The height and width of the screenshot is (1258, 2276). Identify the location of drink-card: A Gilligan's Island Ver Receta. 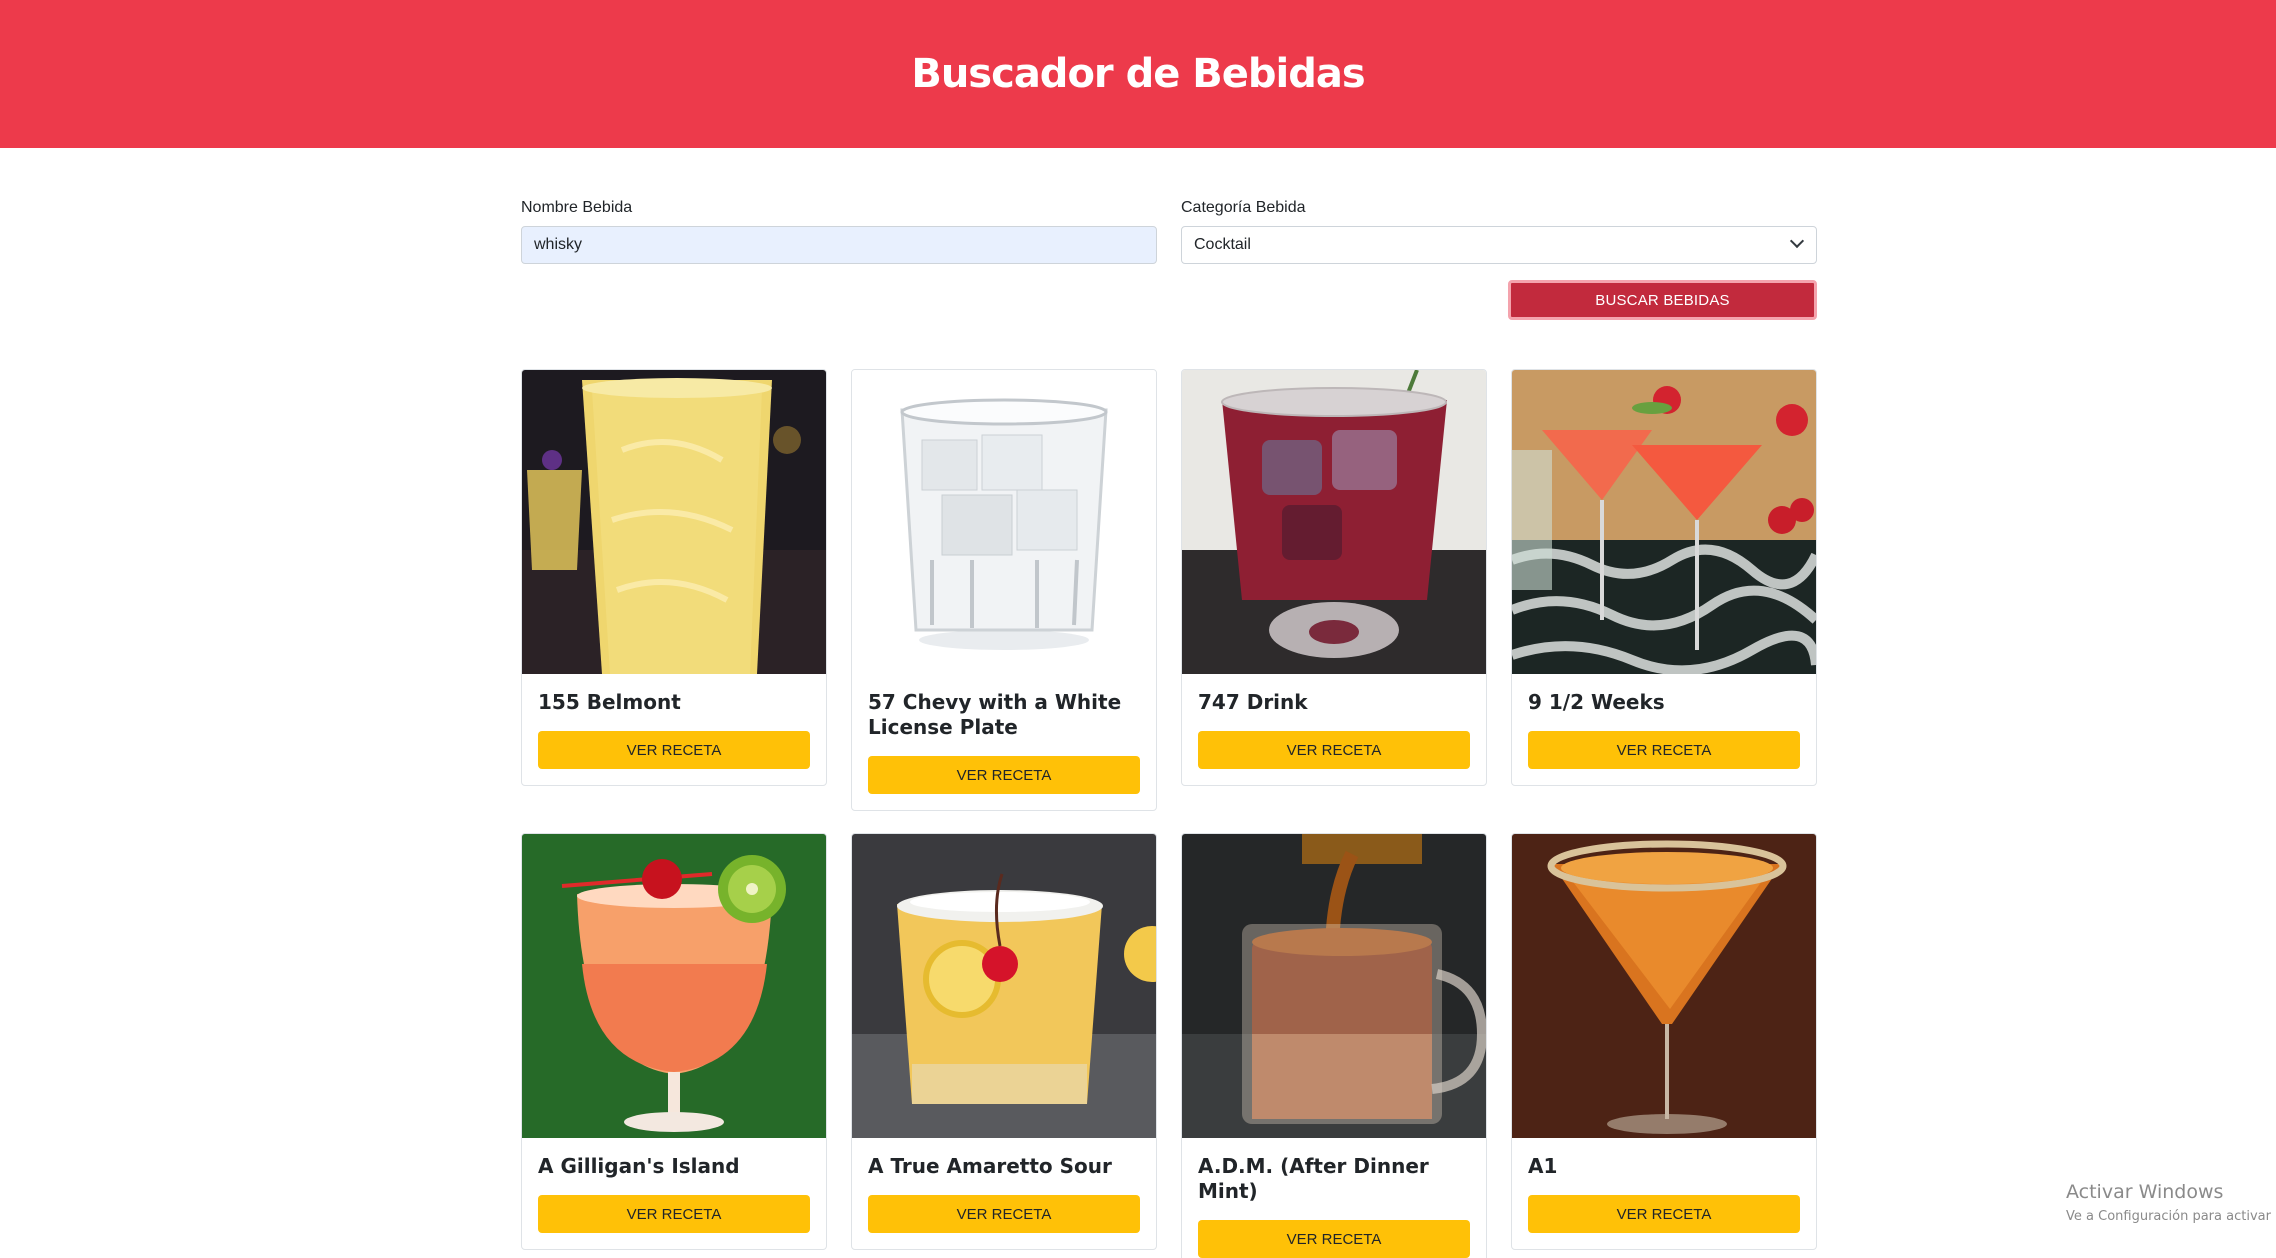
(674, 1041).